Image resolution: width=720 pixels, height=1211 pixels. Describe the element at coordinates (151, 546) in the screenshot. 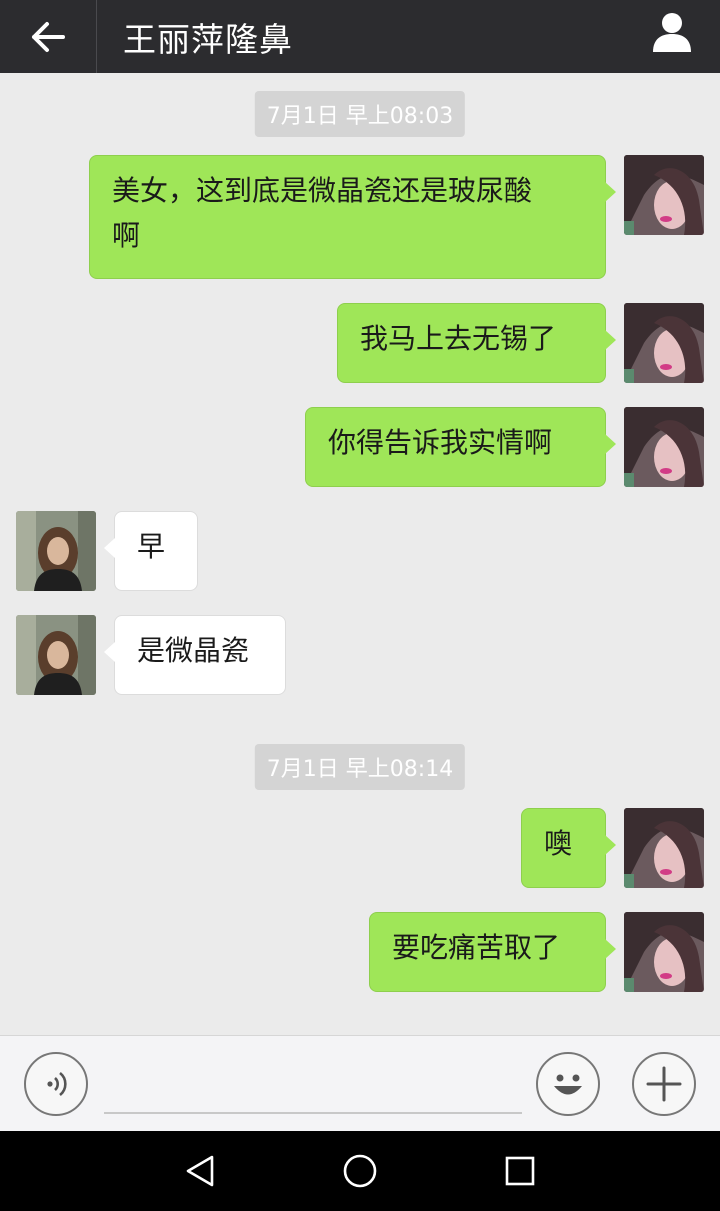

I see `message-line: 早` at that location.